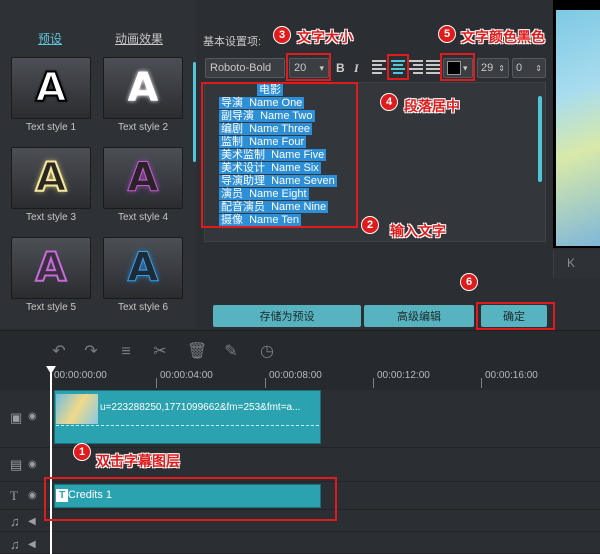  I want to click on annotation-number-6: 6, so click(469, 282).